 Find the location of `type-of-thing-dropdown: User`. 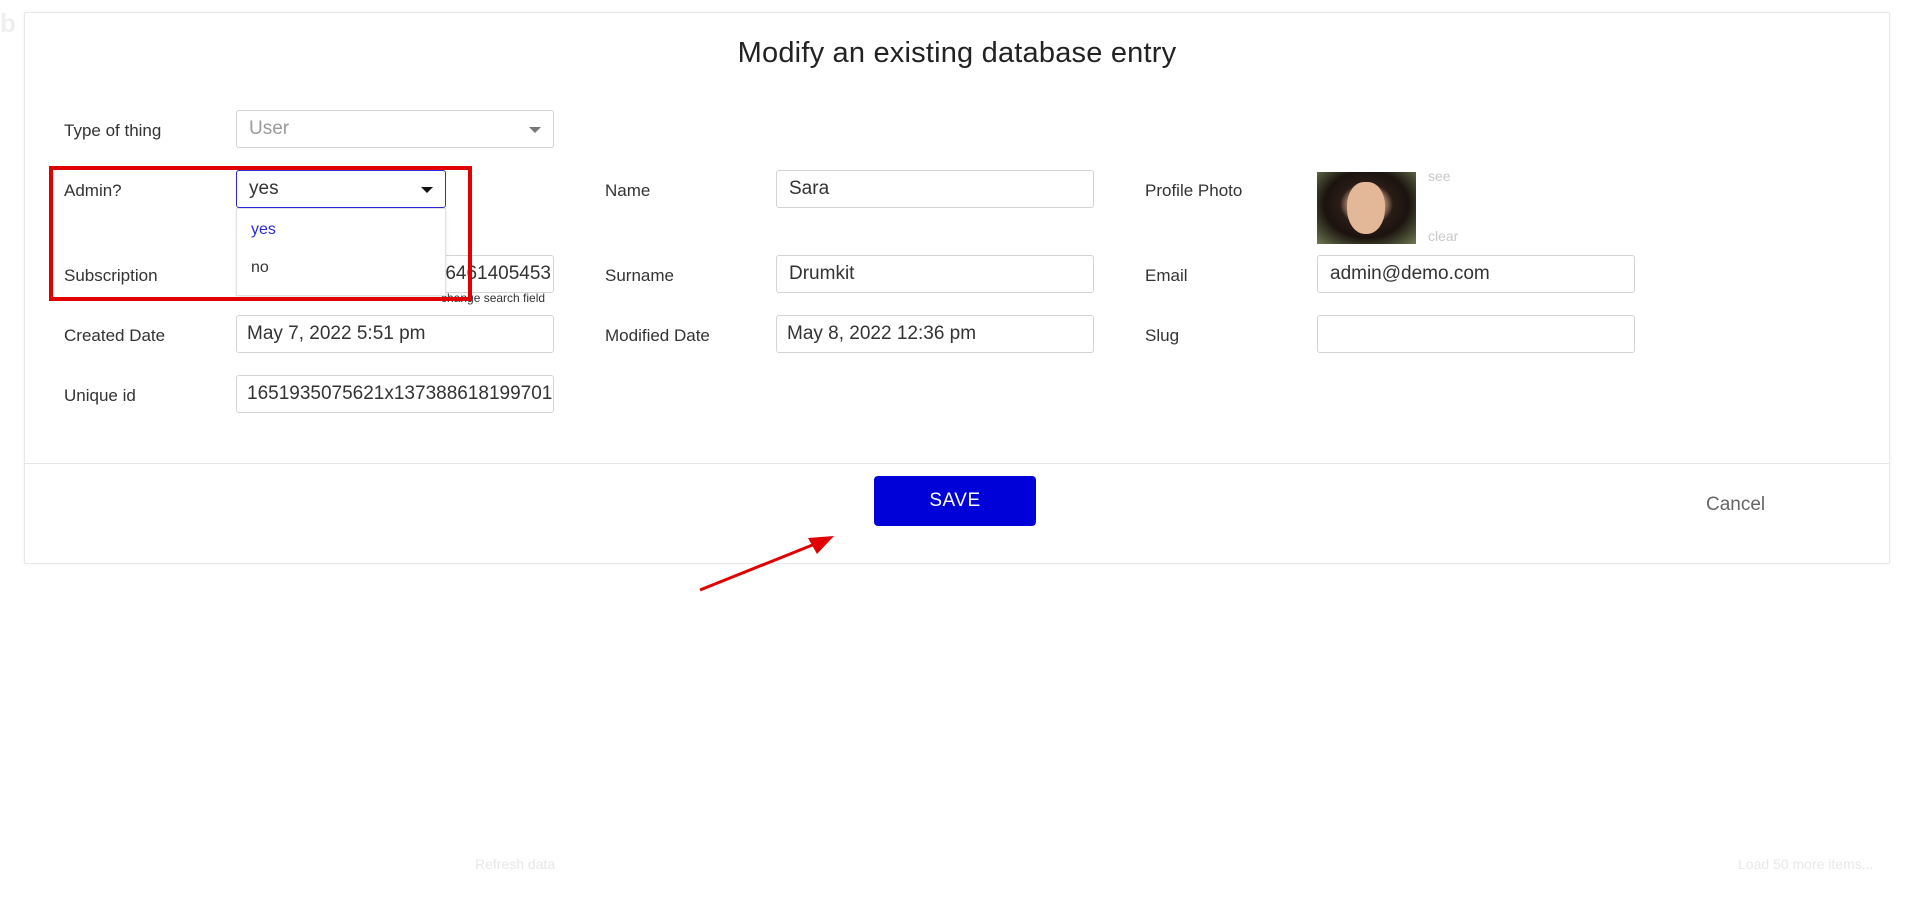

type-of-thing-dropdown: User is located at coordinates (395, 129).